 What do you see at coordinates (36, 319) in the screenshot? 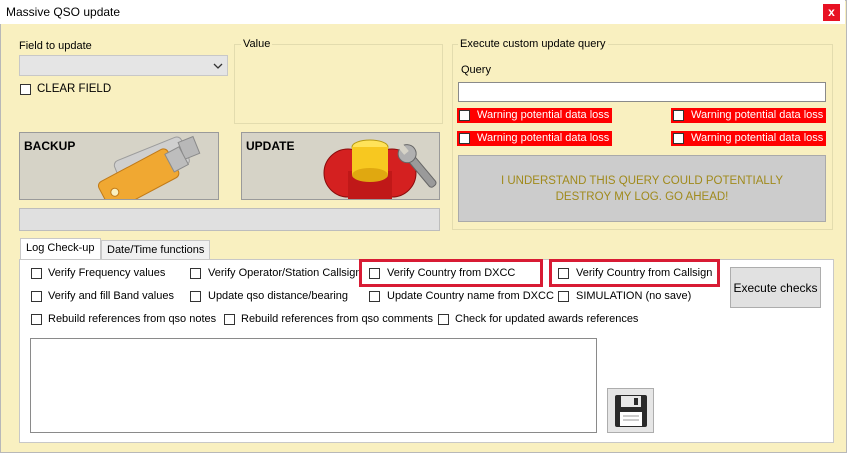
I see `rebuild-notes-checkbox` at bounding box center [36, 319].